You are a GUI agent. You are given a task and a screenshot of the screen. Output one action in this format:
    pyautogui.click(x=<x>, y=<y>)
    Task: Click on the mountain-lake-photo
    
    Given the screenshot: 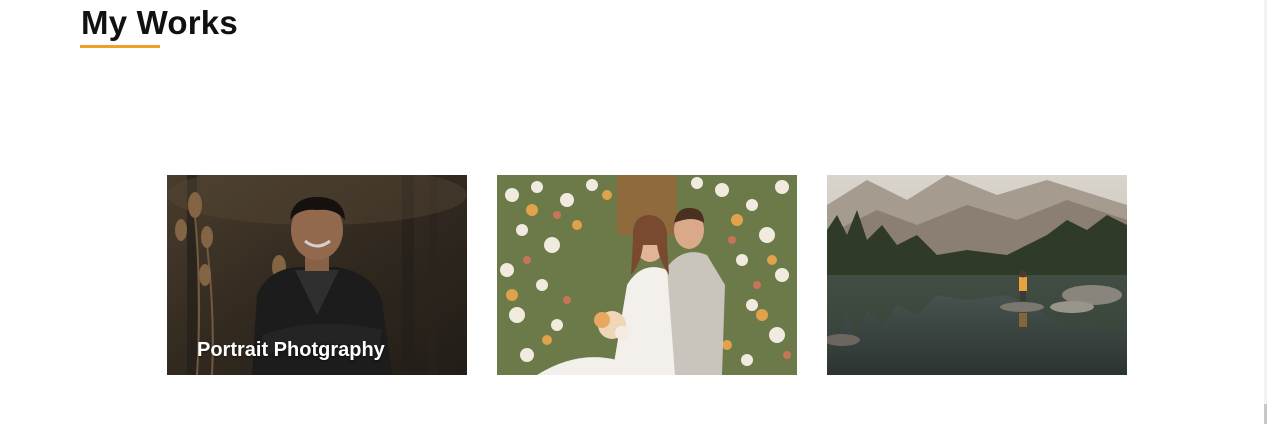 What is the action you would take?
    pyautogui.click(x=977, y=275)
    